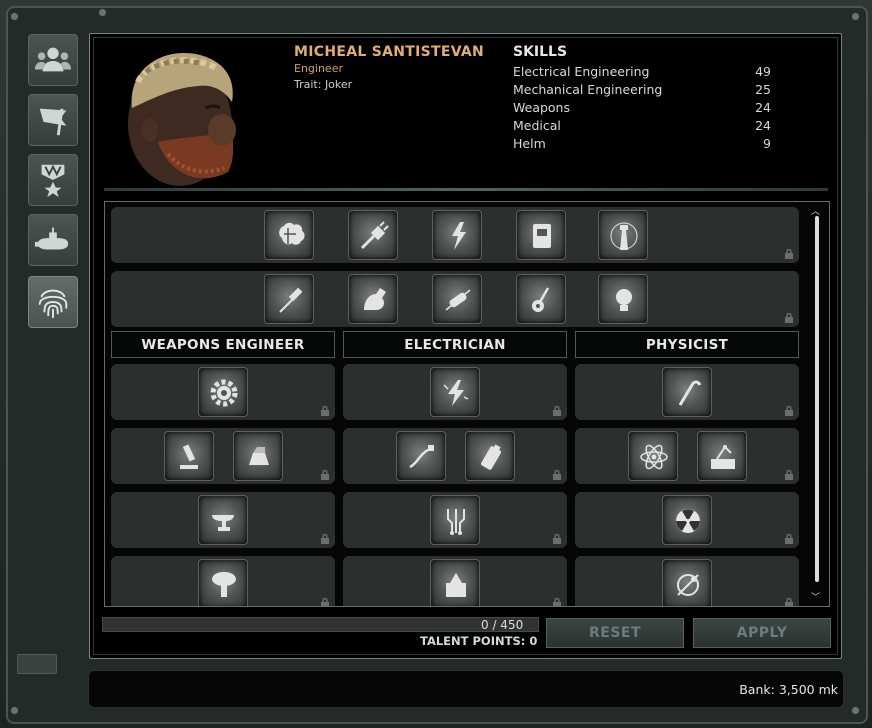 Image resolution: width=872 pixels, height=728 pixels. I want to click on talent-progress-bar, so click(320, 624).